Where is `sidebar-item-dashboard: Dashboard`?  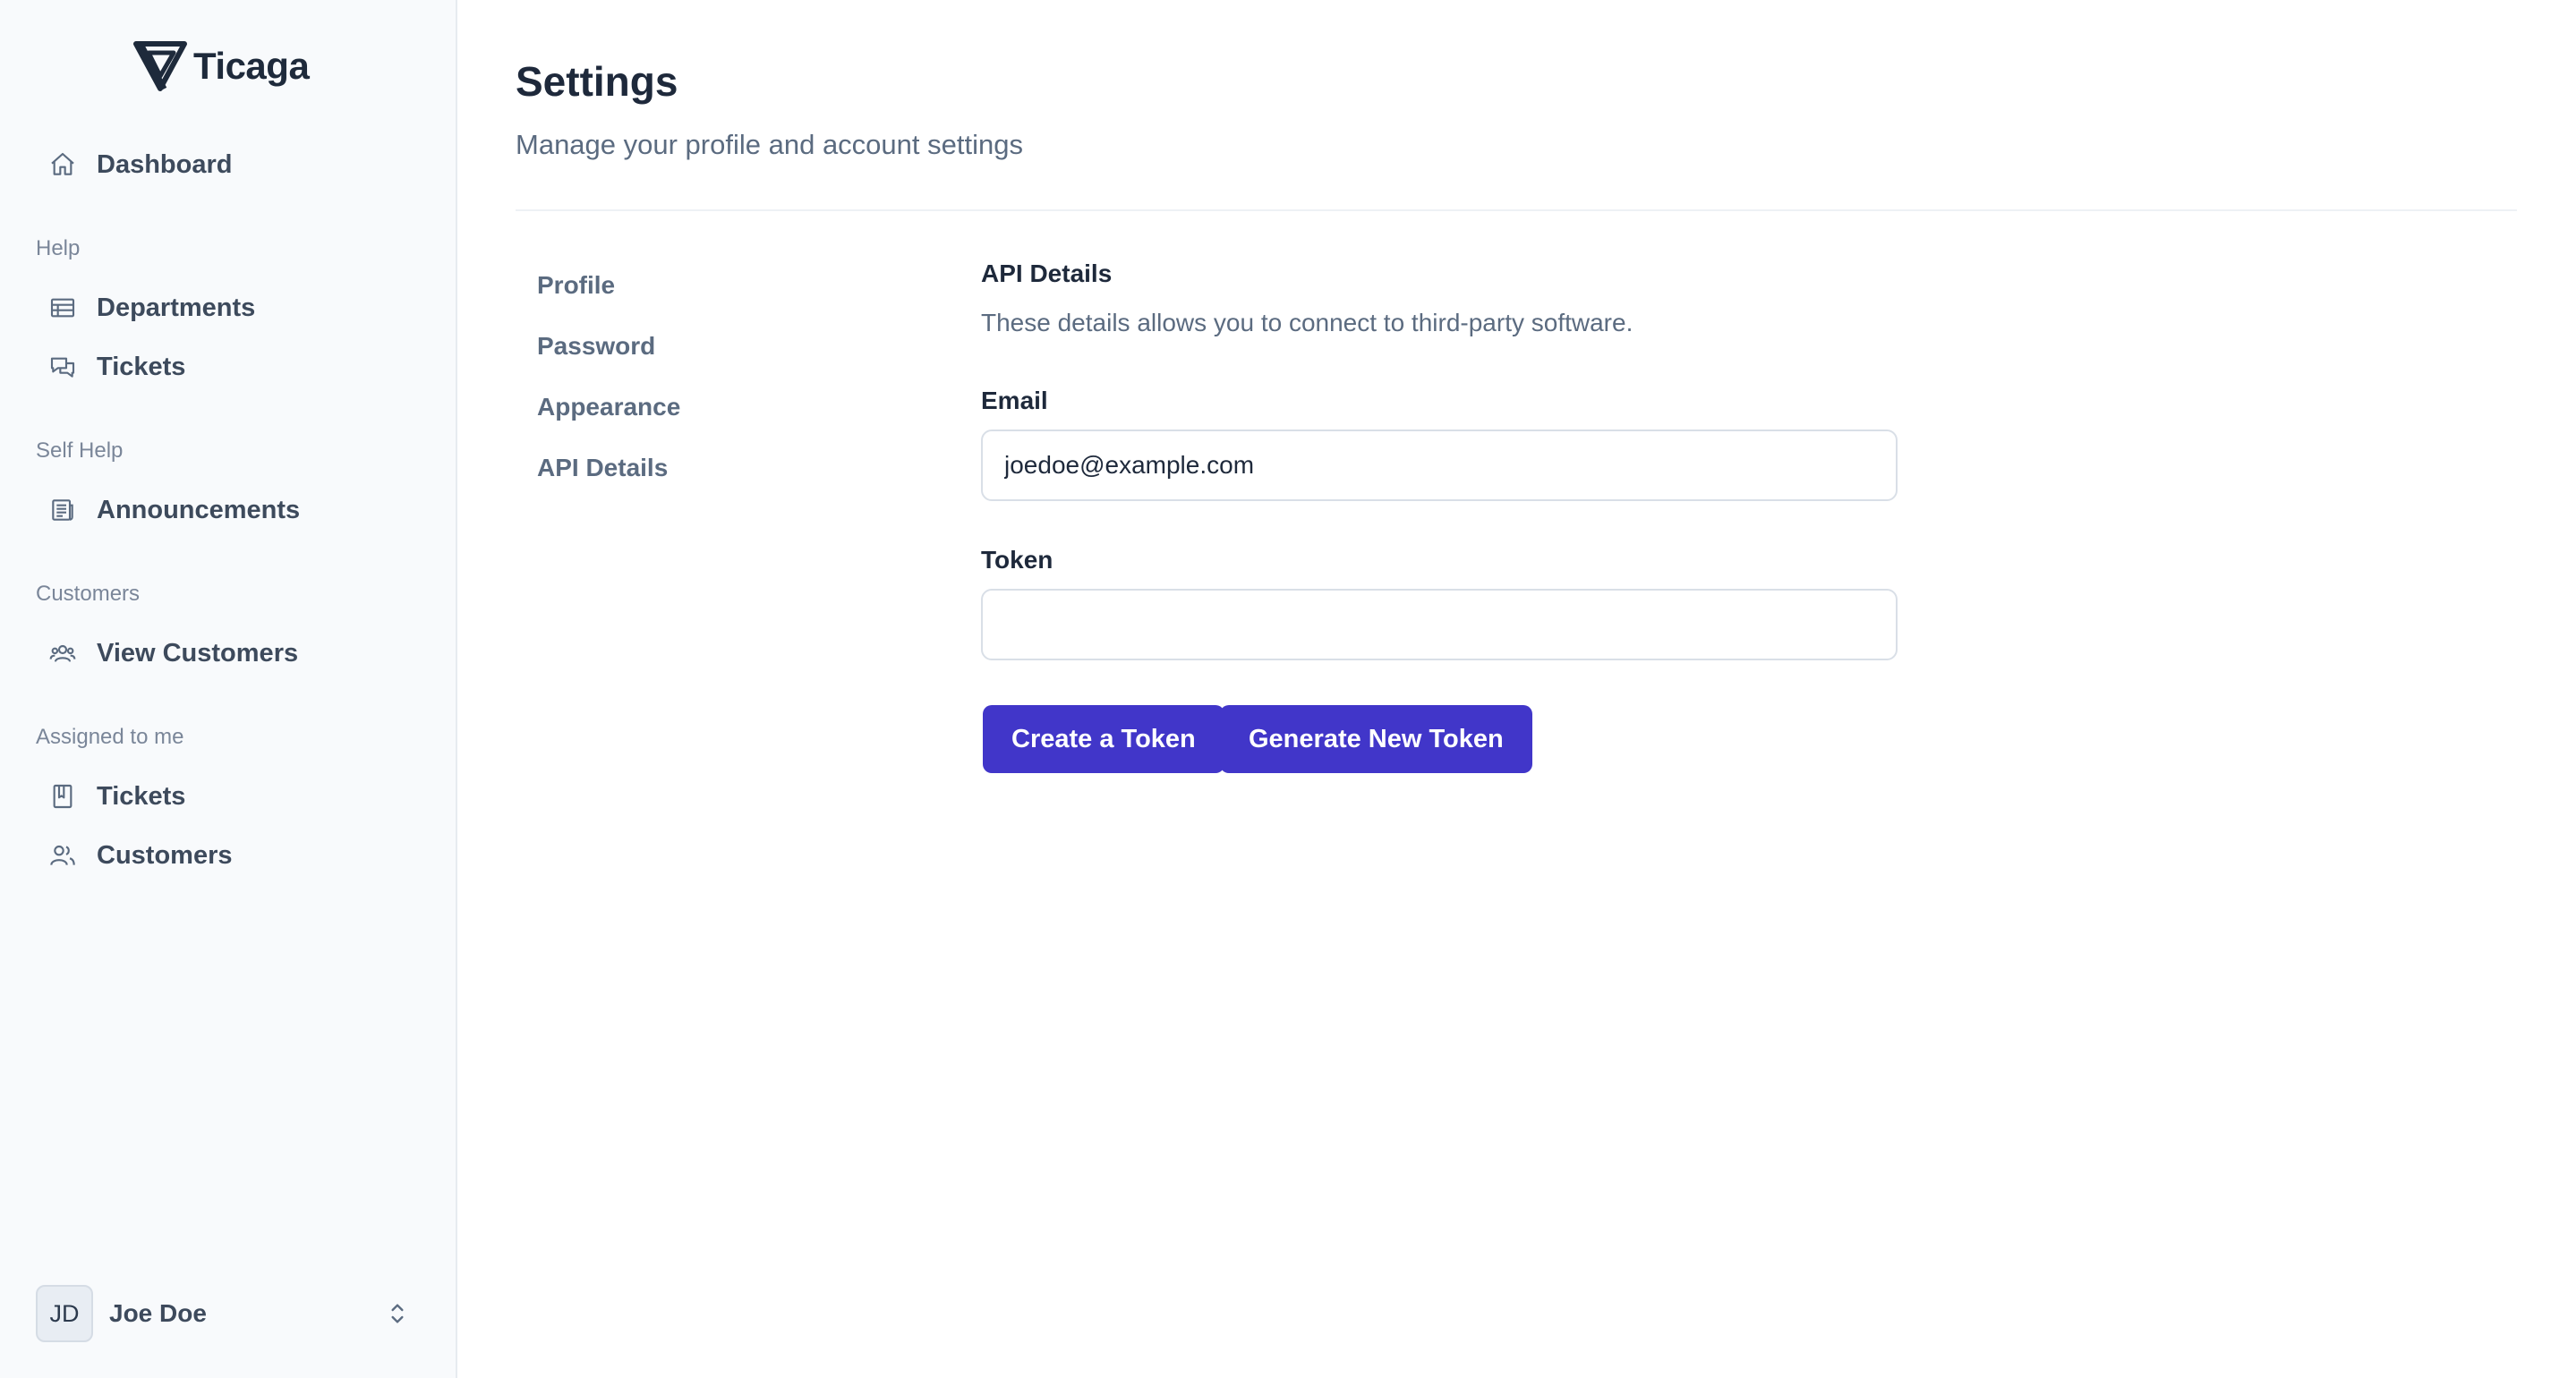
sidebar-item-dashboard: Dashboard is located at coordinates (228, 165).